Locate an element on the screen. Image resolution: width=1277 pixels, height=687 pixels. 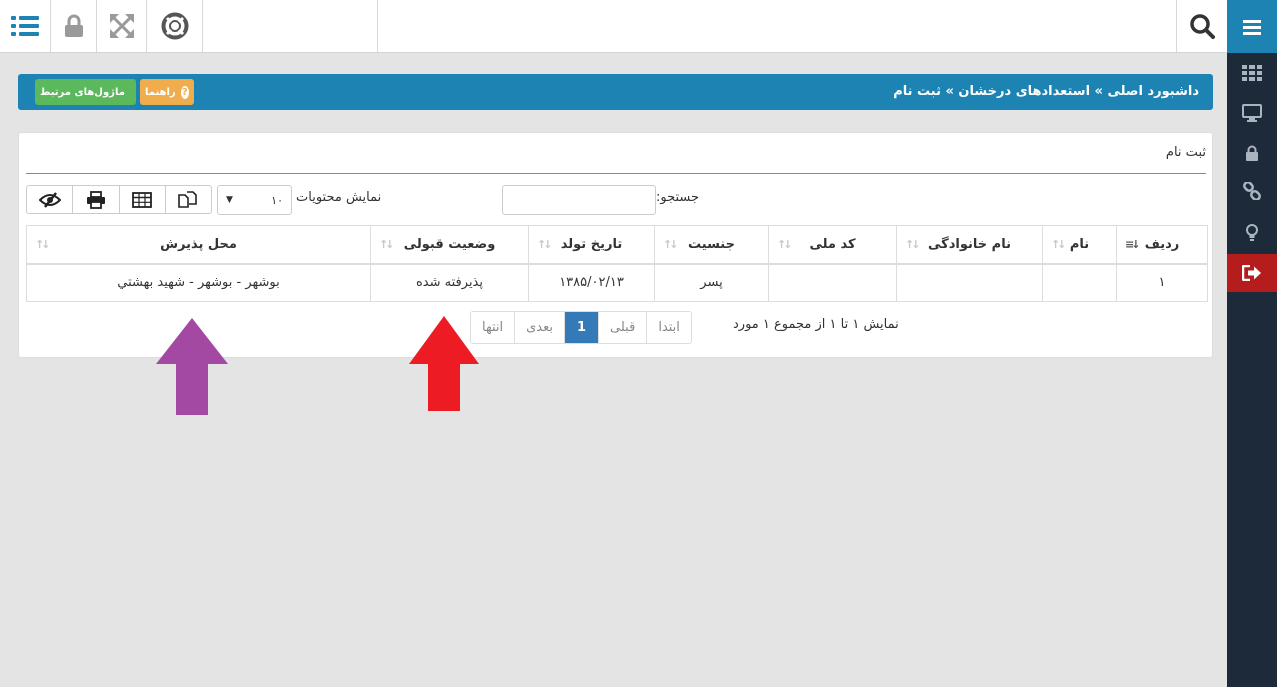
page-first: ابتدا is located at coordinates (668, 327).